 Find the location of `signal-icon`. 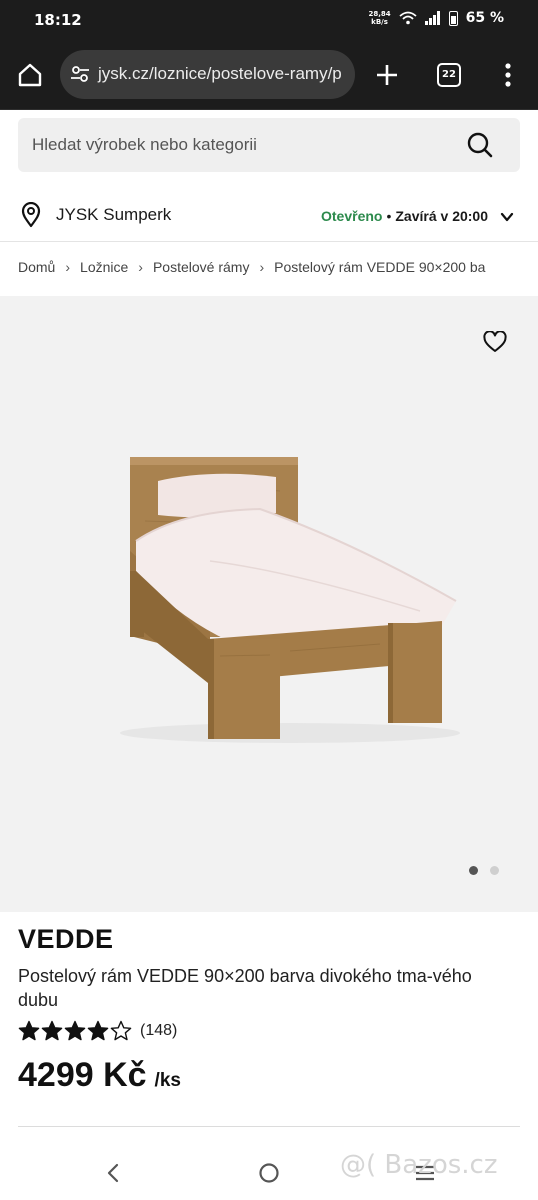

signal-icon is located at coordinates (432, 18).